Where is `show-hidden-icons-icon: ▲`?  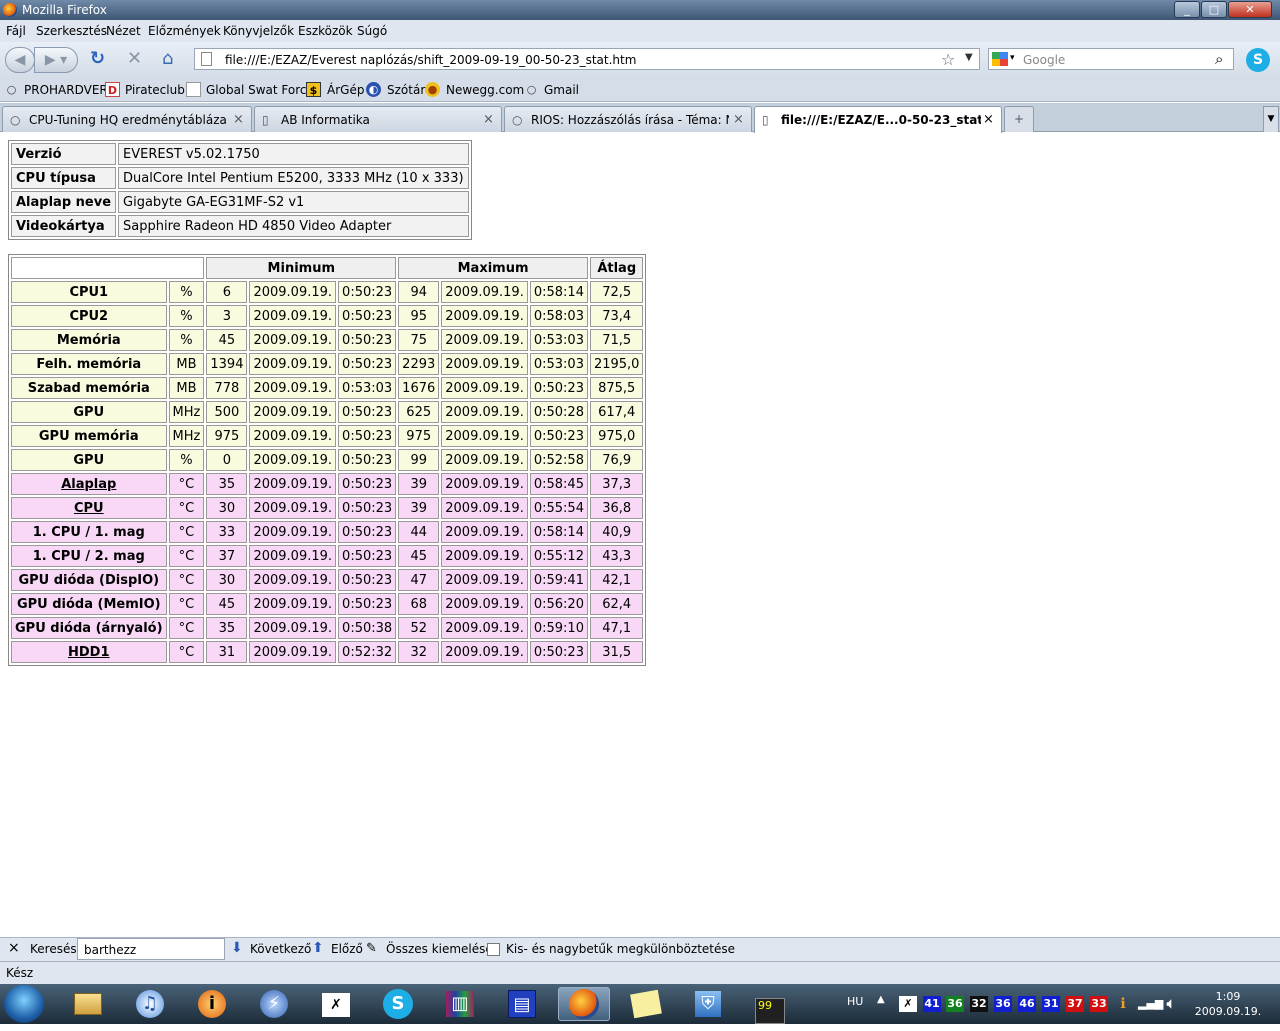
show-hidden-icons-icon: ▲ is located at coordinates (881, 999).